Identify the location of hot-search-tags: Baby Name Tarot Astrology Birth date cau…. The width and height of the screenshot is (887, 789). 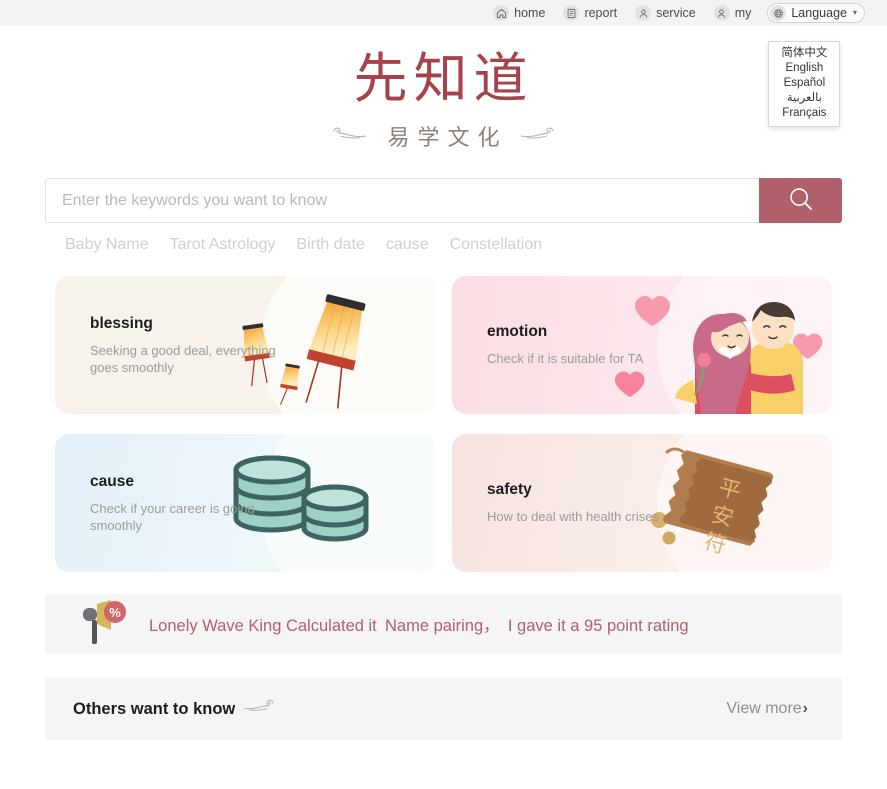
(443, 245).